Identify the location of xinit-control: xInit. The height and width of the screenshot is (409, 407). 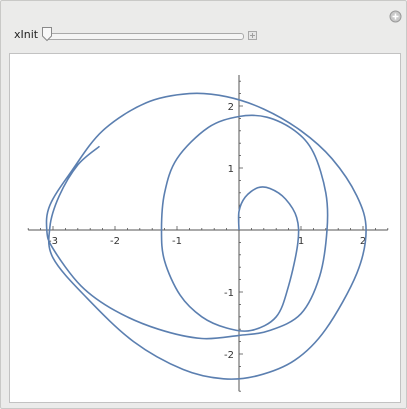
(203, 35).